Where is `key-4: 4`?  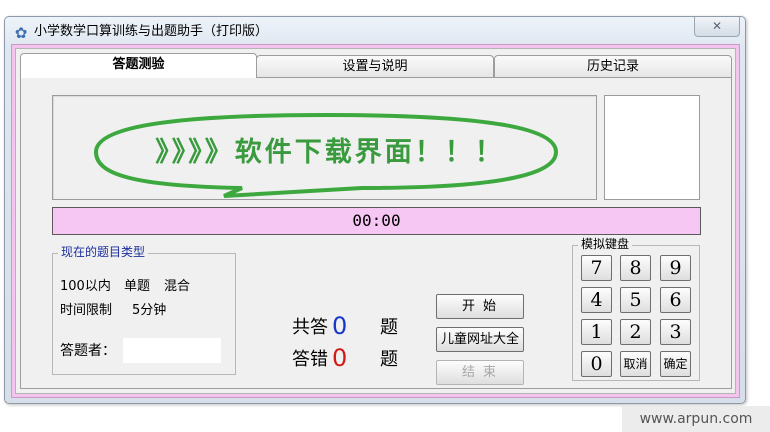 key-4: 4 is located at coordinates (596, 300).